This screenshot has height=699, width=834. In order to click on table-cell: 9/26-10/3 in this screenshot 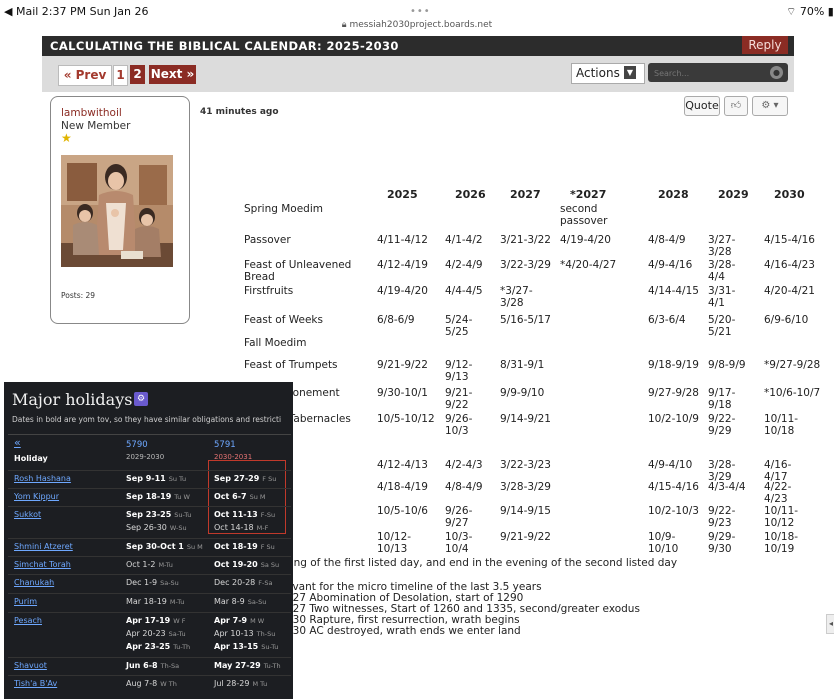, I will do `click(459, 425)`.